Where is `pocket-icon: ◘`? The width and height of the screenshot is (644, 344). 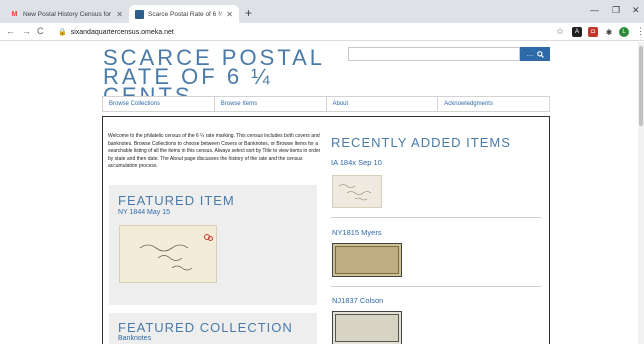
pocket-icon: ◘ is located at coordinates (593, 32).